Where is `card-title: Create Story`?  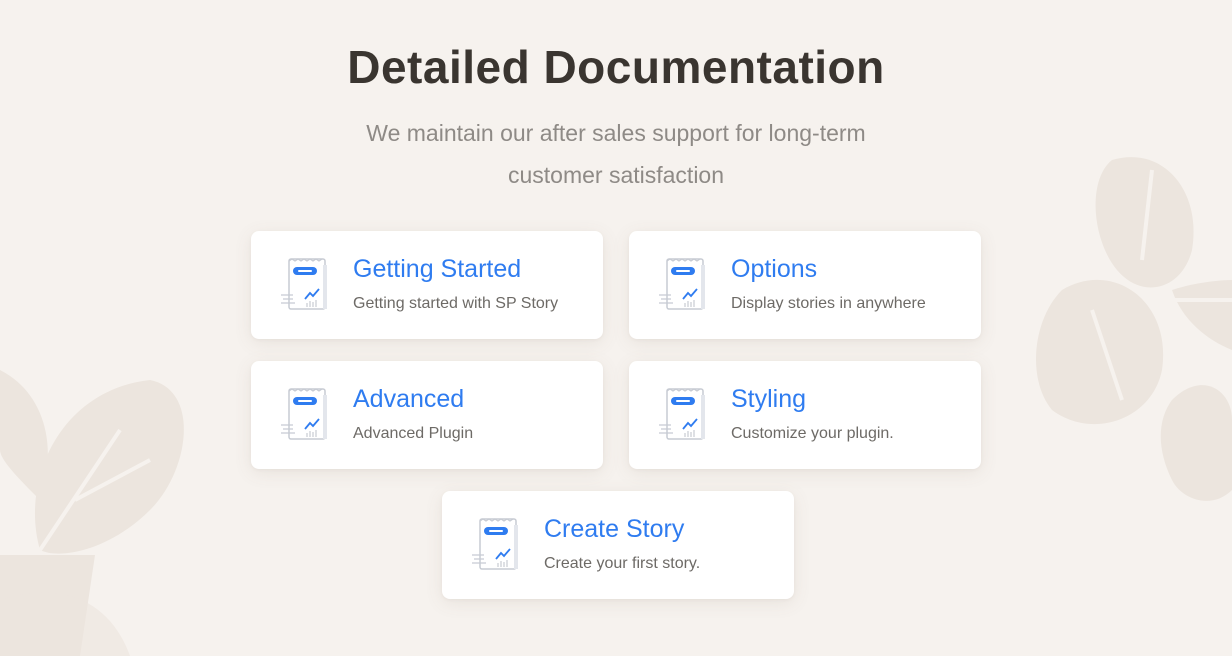
card-title: Create Story is located at coordinates (614, 529).